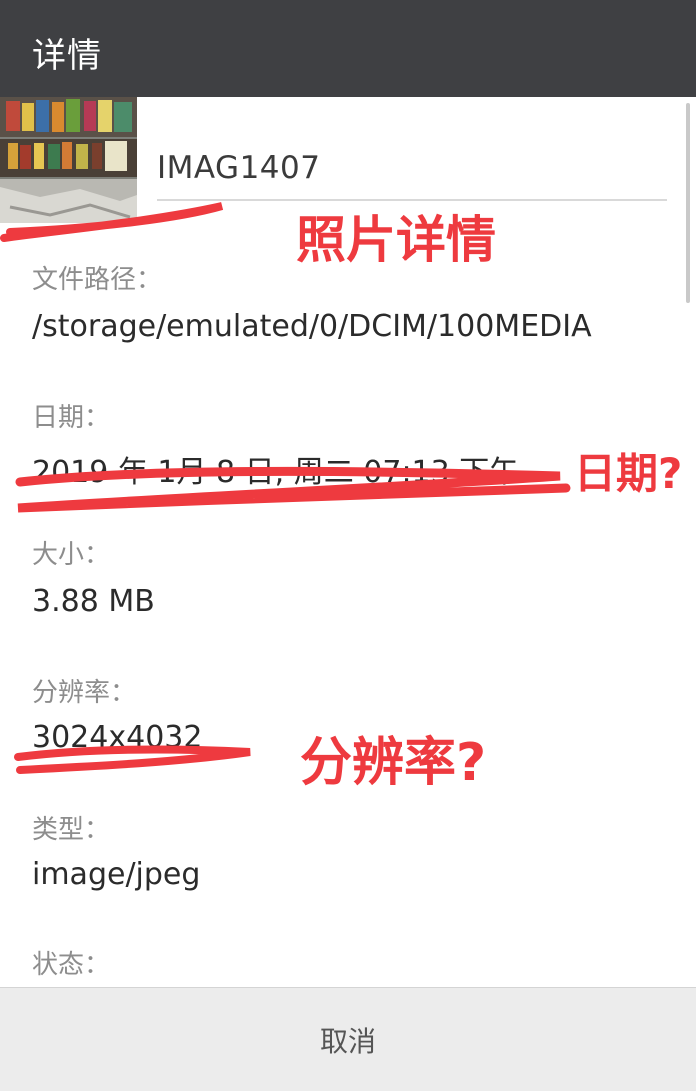  Describe the element at coordinates (68, 160) in the screenshot. I see `photo-thumbnail` at that location.